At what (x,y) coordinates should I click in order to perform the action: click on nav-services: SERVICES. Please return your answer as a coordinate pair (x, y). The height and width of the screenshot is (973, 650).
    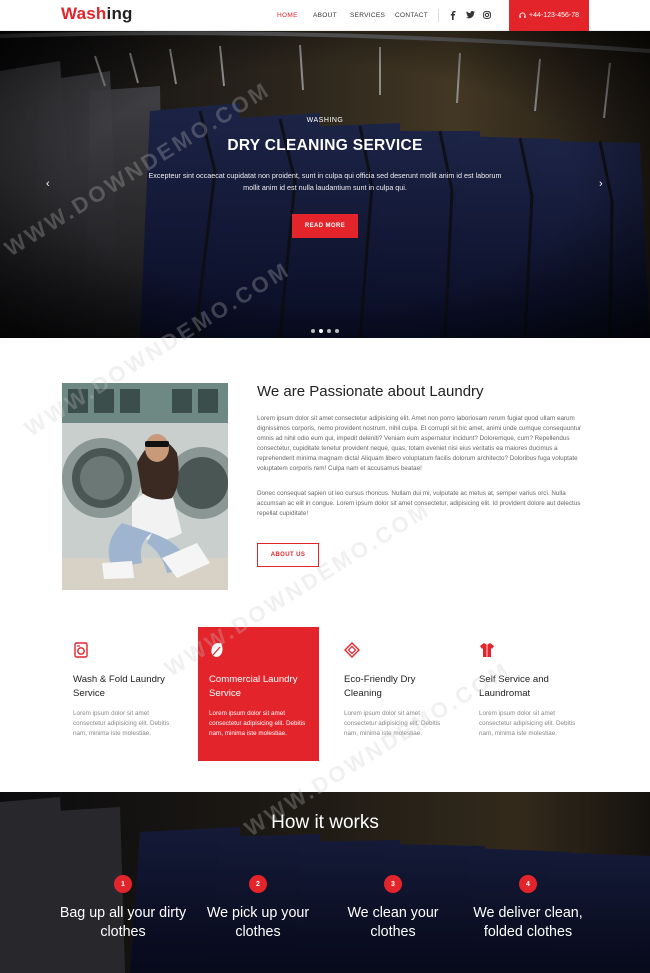
    Looking at the image, I should click on (367, 15).